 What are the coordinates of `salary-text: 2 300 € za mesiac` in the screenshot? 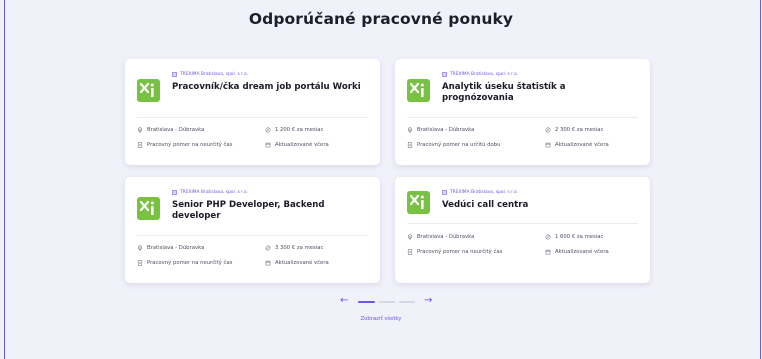 It's located at (579, 130).